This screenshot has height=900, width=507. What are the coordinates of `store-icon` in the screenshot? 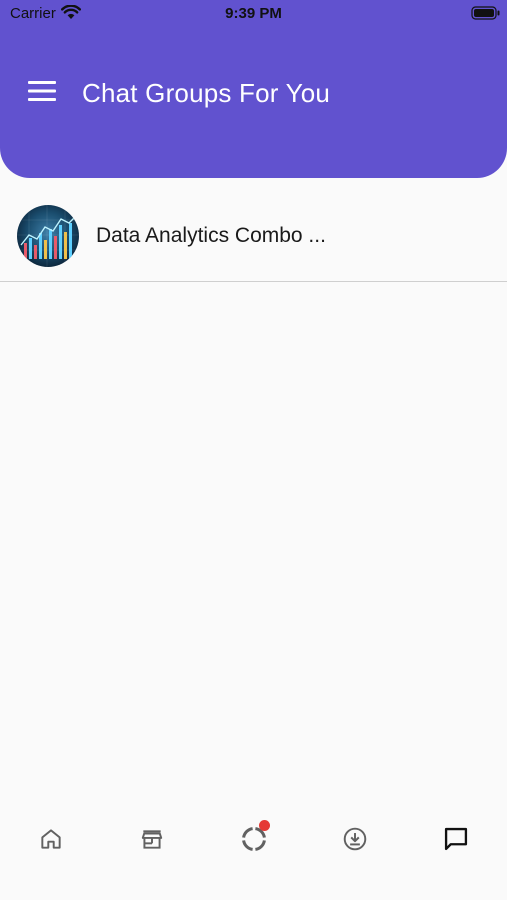 It's located at (152, 841).